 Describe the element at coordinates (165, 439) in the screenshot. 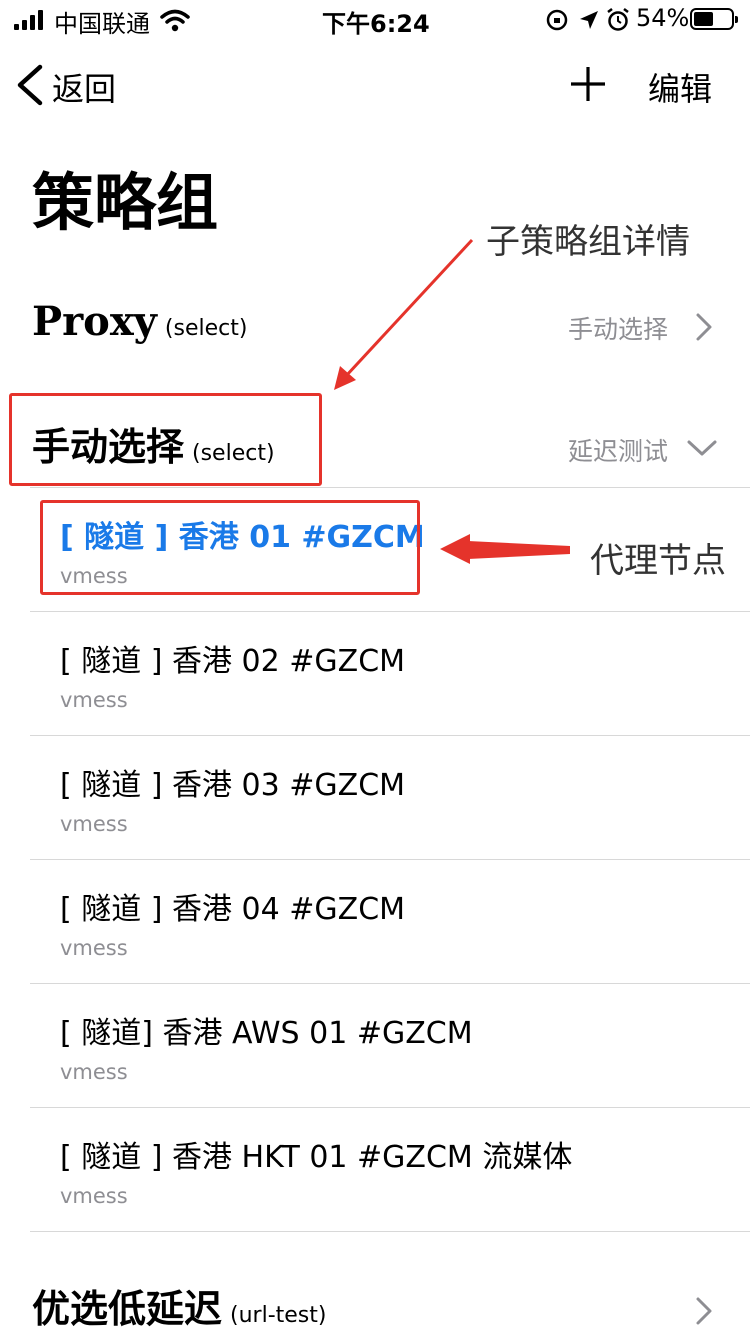

I see `annotation-box-group` at that location.